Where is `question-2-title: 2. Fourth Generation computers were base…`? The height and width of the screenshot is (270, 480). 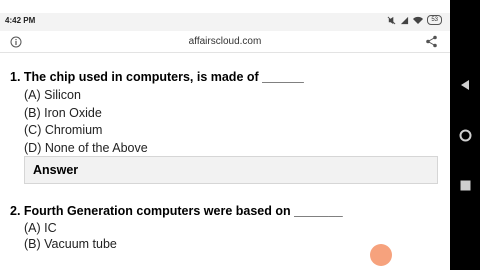 question-2-title: 2. Fourth Generation computers were base… is located at coordinates (176, 211).